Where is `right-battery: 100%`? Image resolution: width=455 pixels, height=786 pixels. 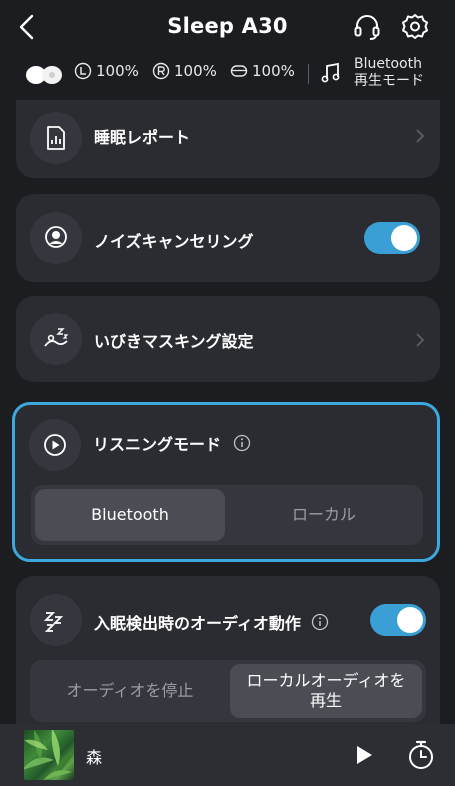 right-battery: 100% is located at coordinates (184, 71).